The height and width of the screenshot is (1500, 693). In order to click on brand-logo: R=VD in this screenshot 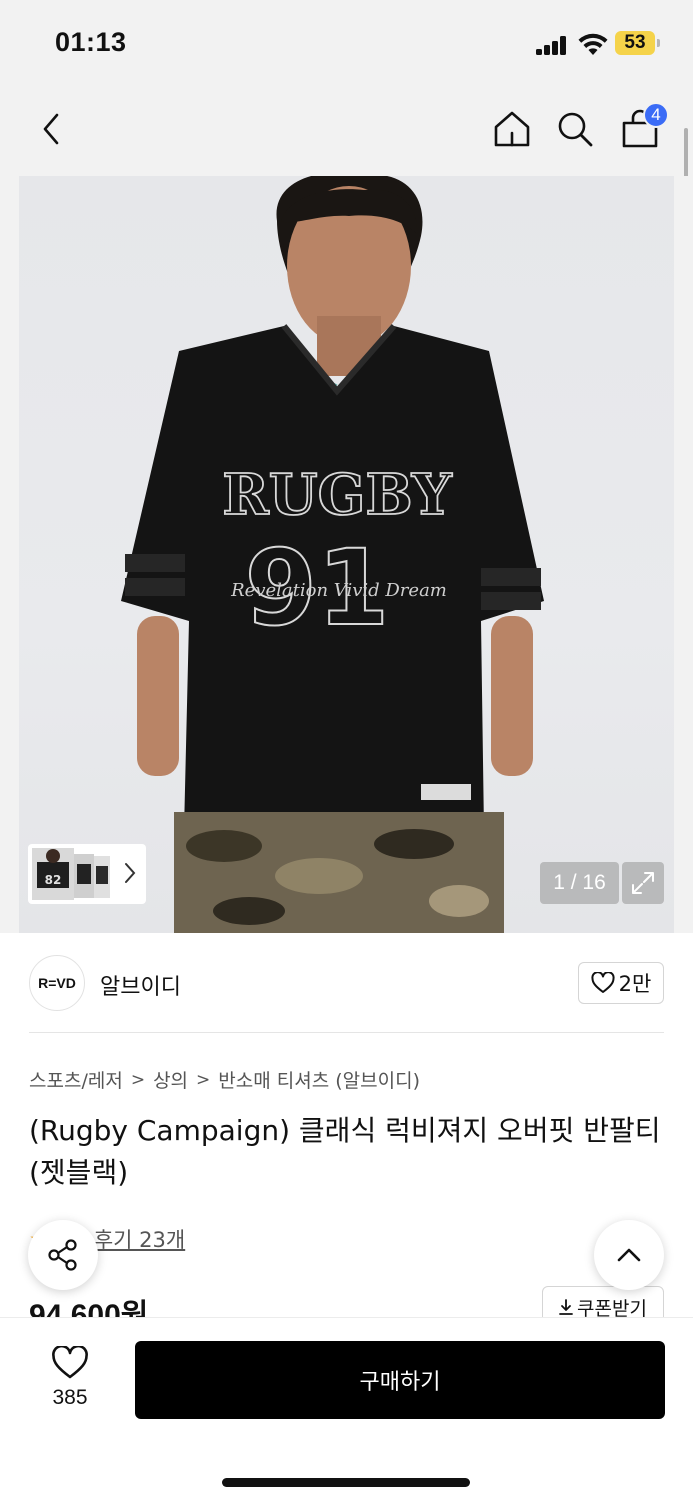, I will do `click(57, 983)`.